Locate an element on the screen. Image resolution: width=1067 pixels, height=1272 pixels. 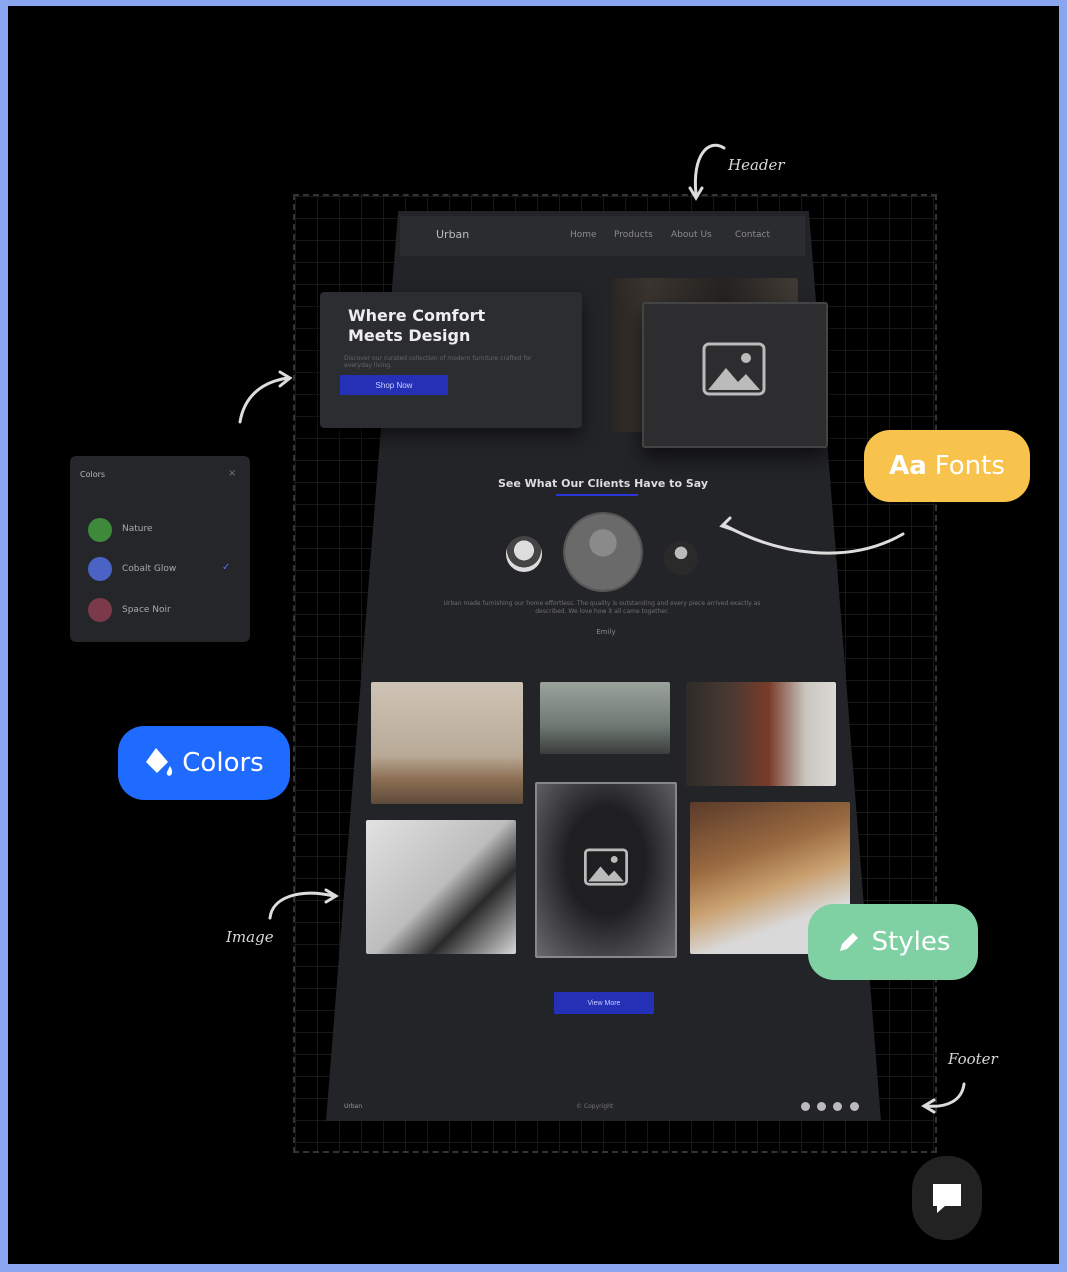
nav-link-home: Home is located at coordinates (583, 235).